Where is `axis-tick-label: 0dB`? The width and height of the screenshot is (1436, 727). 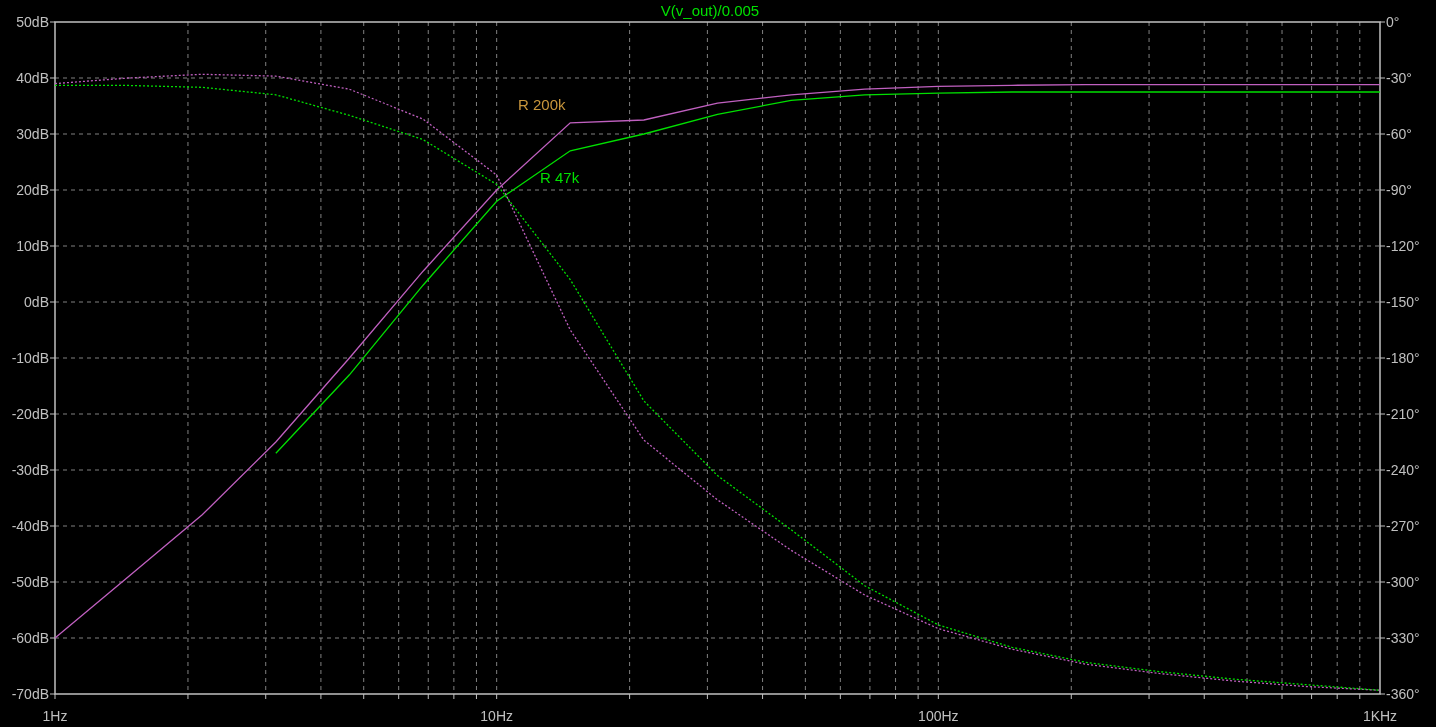
axis-tick-label: 0dB is located at coordinates (36, 302).